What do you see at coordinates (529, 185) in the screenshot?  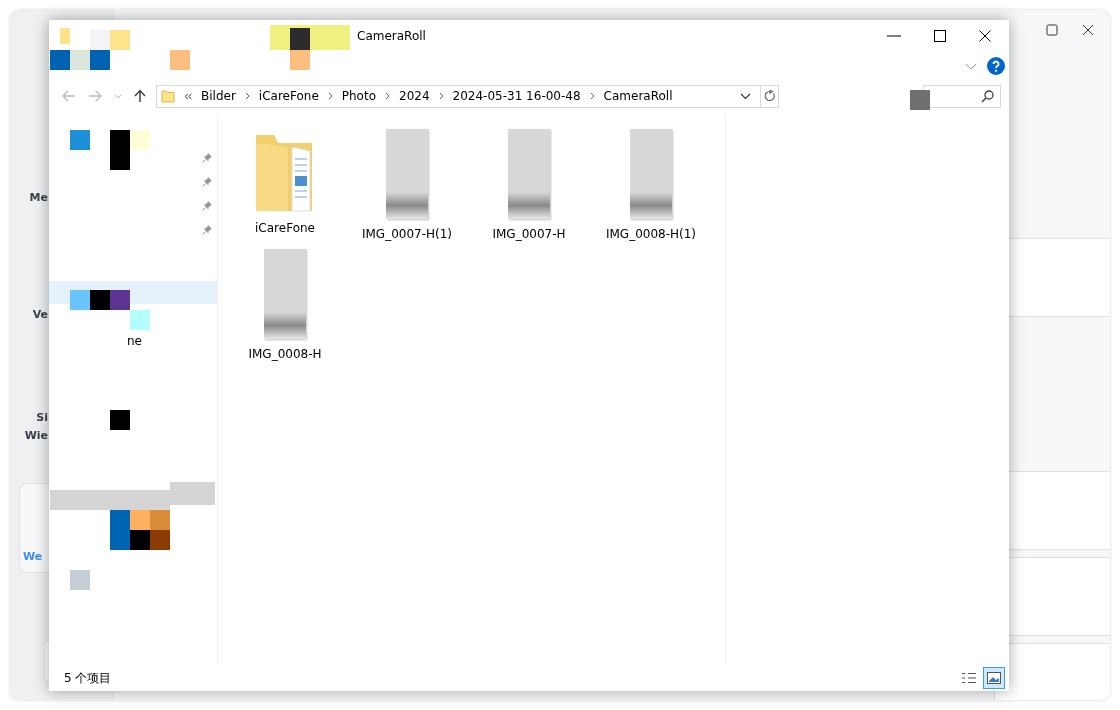 I see `file-item: IMG_0007-H` at bounding box center [529, 185].